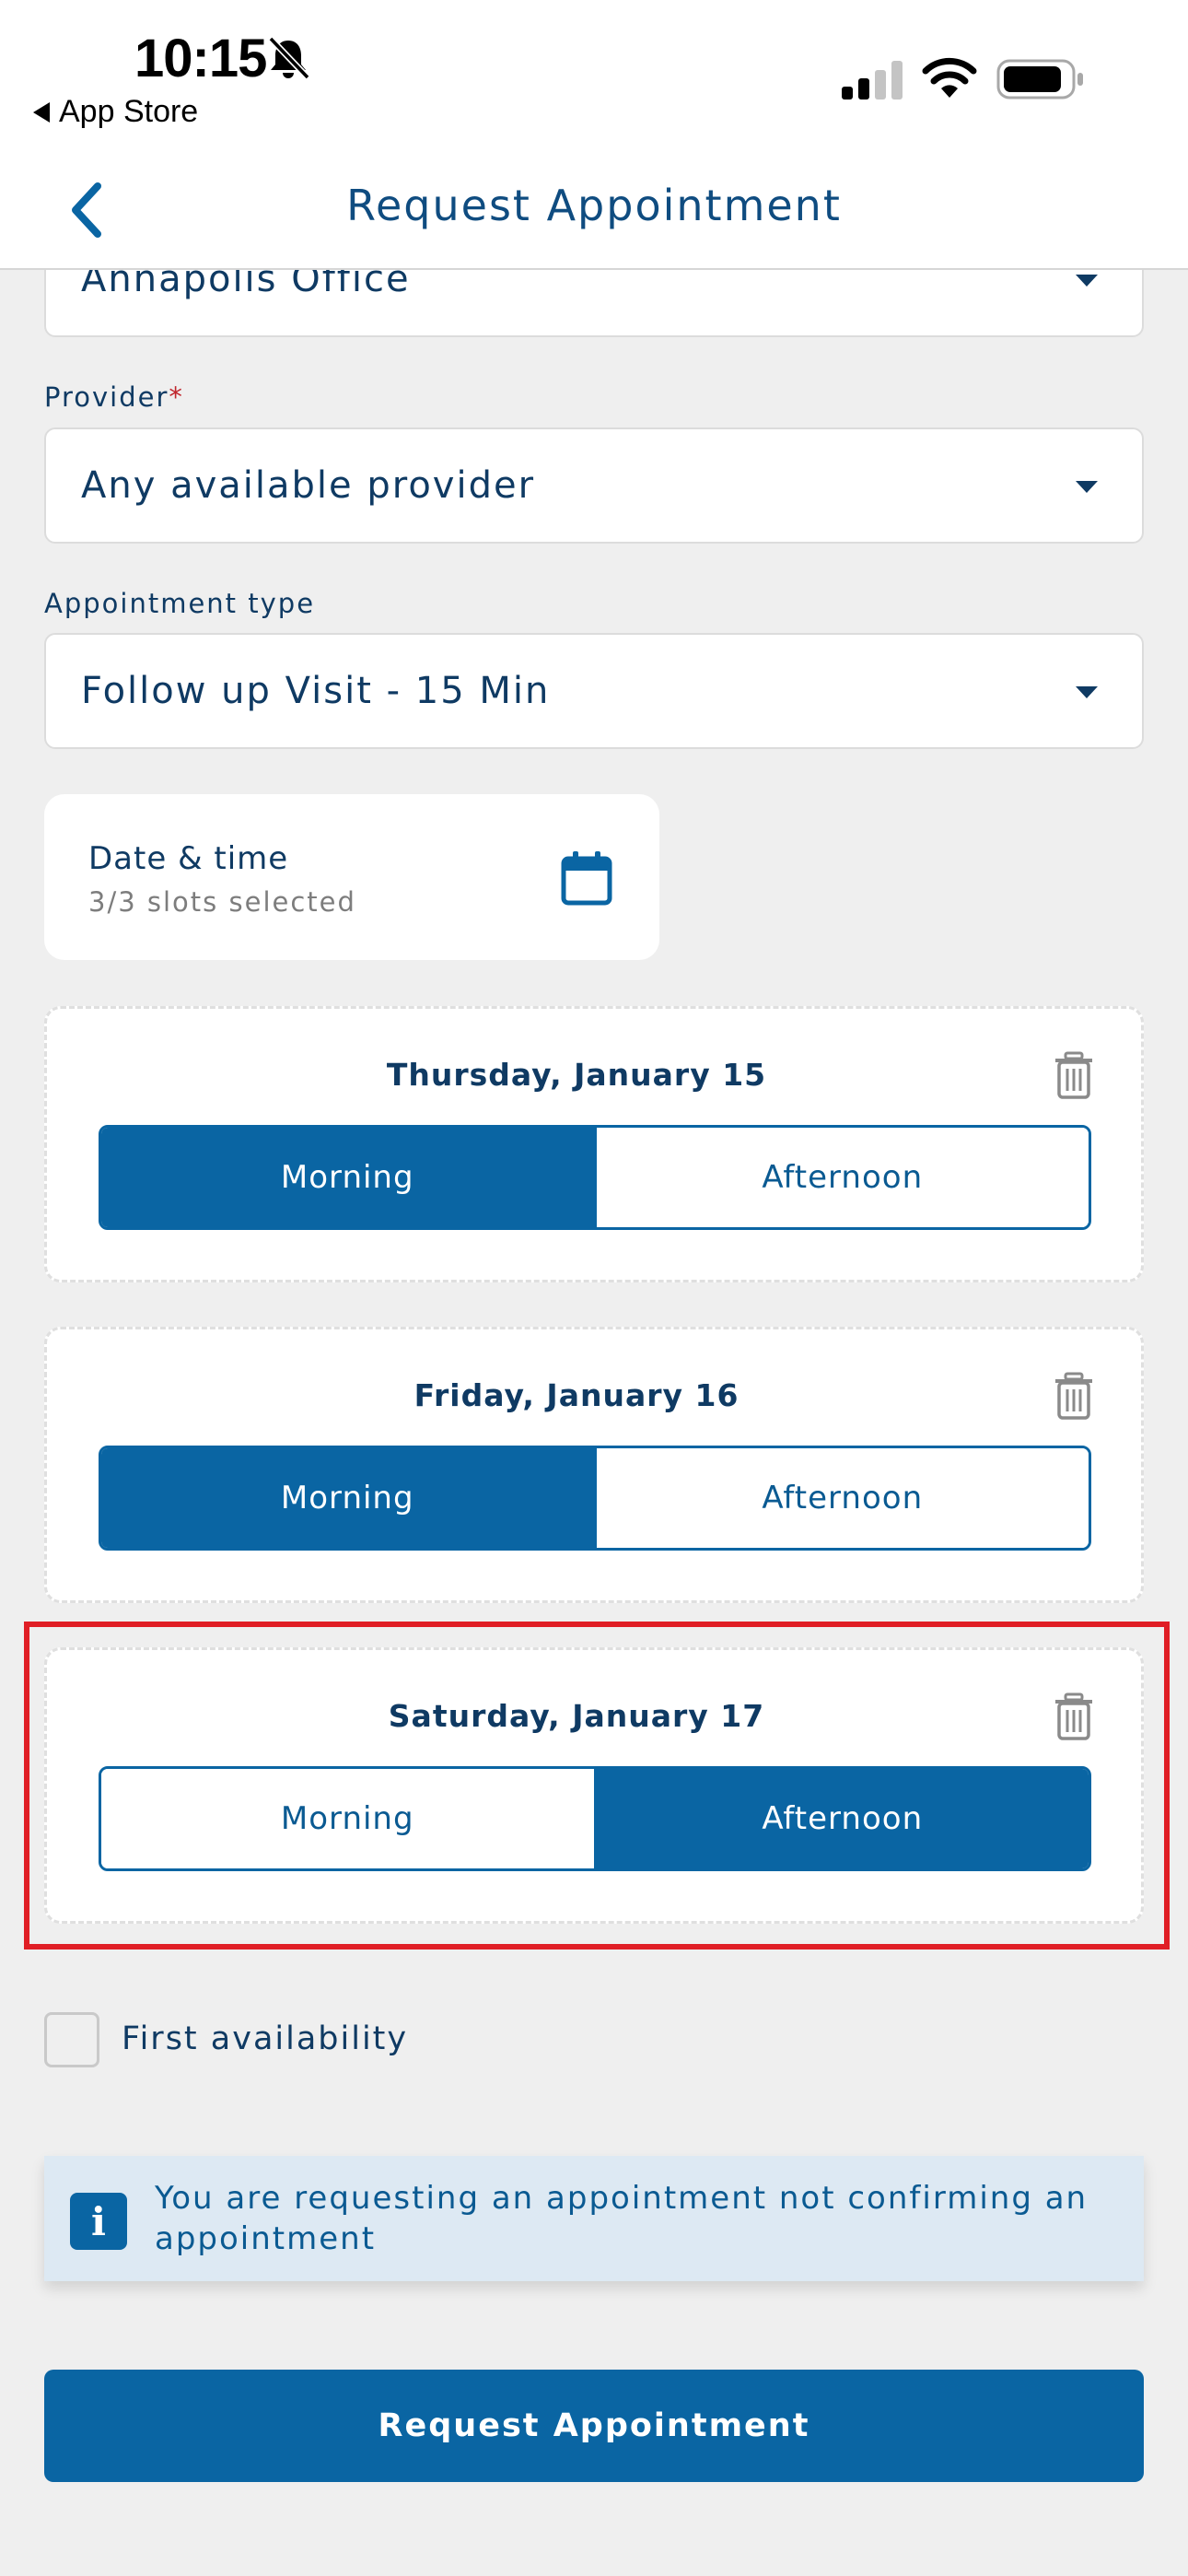 The image size is (1188, 2576). What do you see at coordinates (576, 1395) in the screenshot?
I see `slot-date: Friday, January 16` at bounding box center [576, 1395].